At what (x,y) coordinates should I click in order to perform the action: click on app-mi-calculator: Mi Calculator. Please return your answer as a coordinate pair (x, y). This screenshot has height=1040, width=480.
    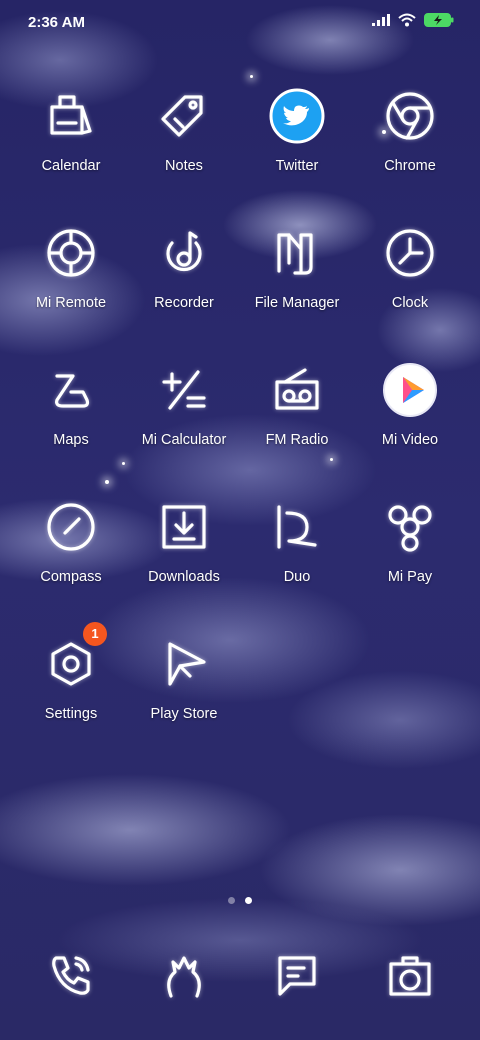
    Looking at the image, I should click on (184, 404).